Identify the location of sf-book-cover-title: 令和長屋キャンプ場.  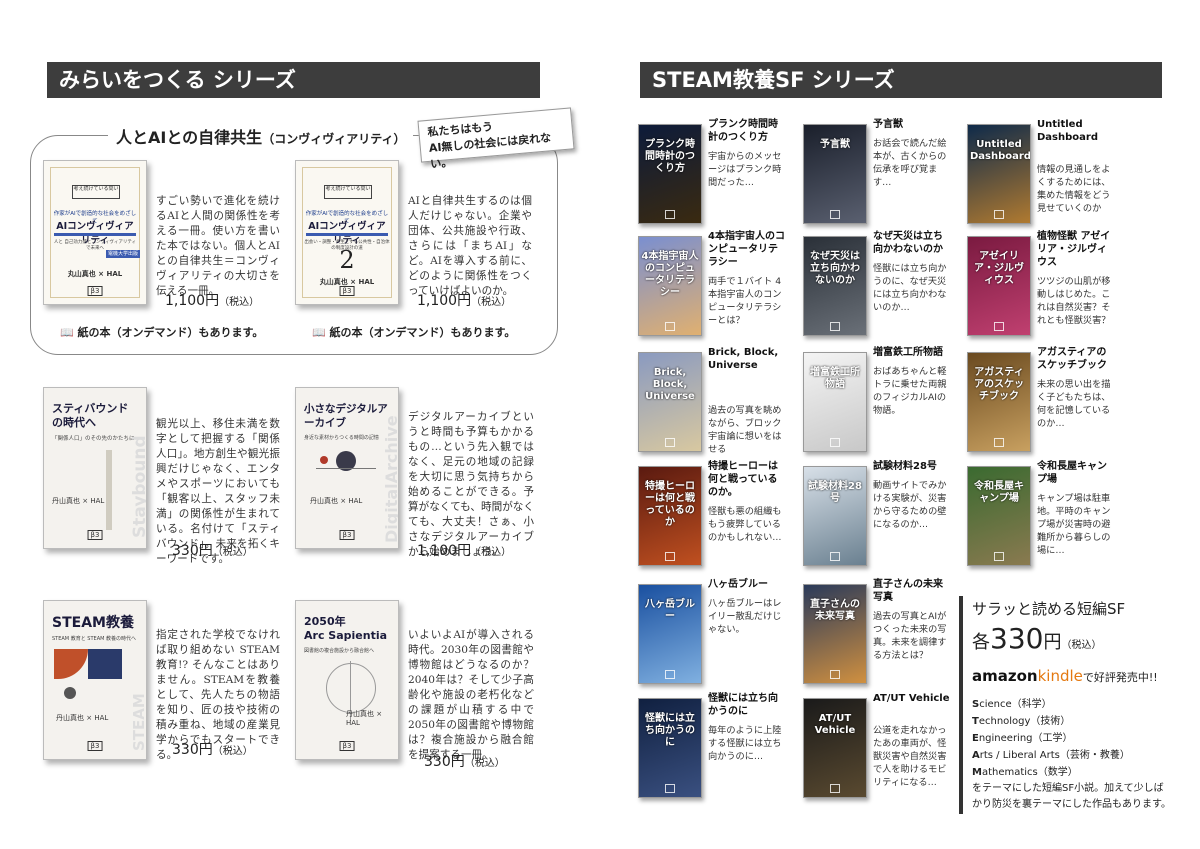
(999, 492).